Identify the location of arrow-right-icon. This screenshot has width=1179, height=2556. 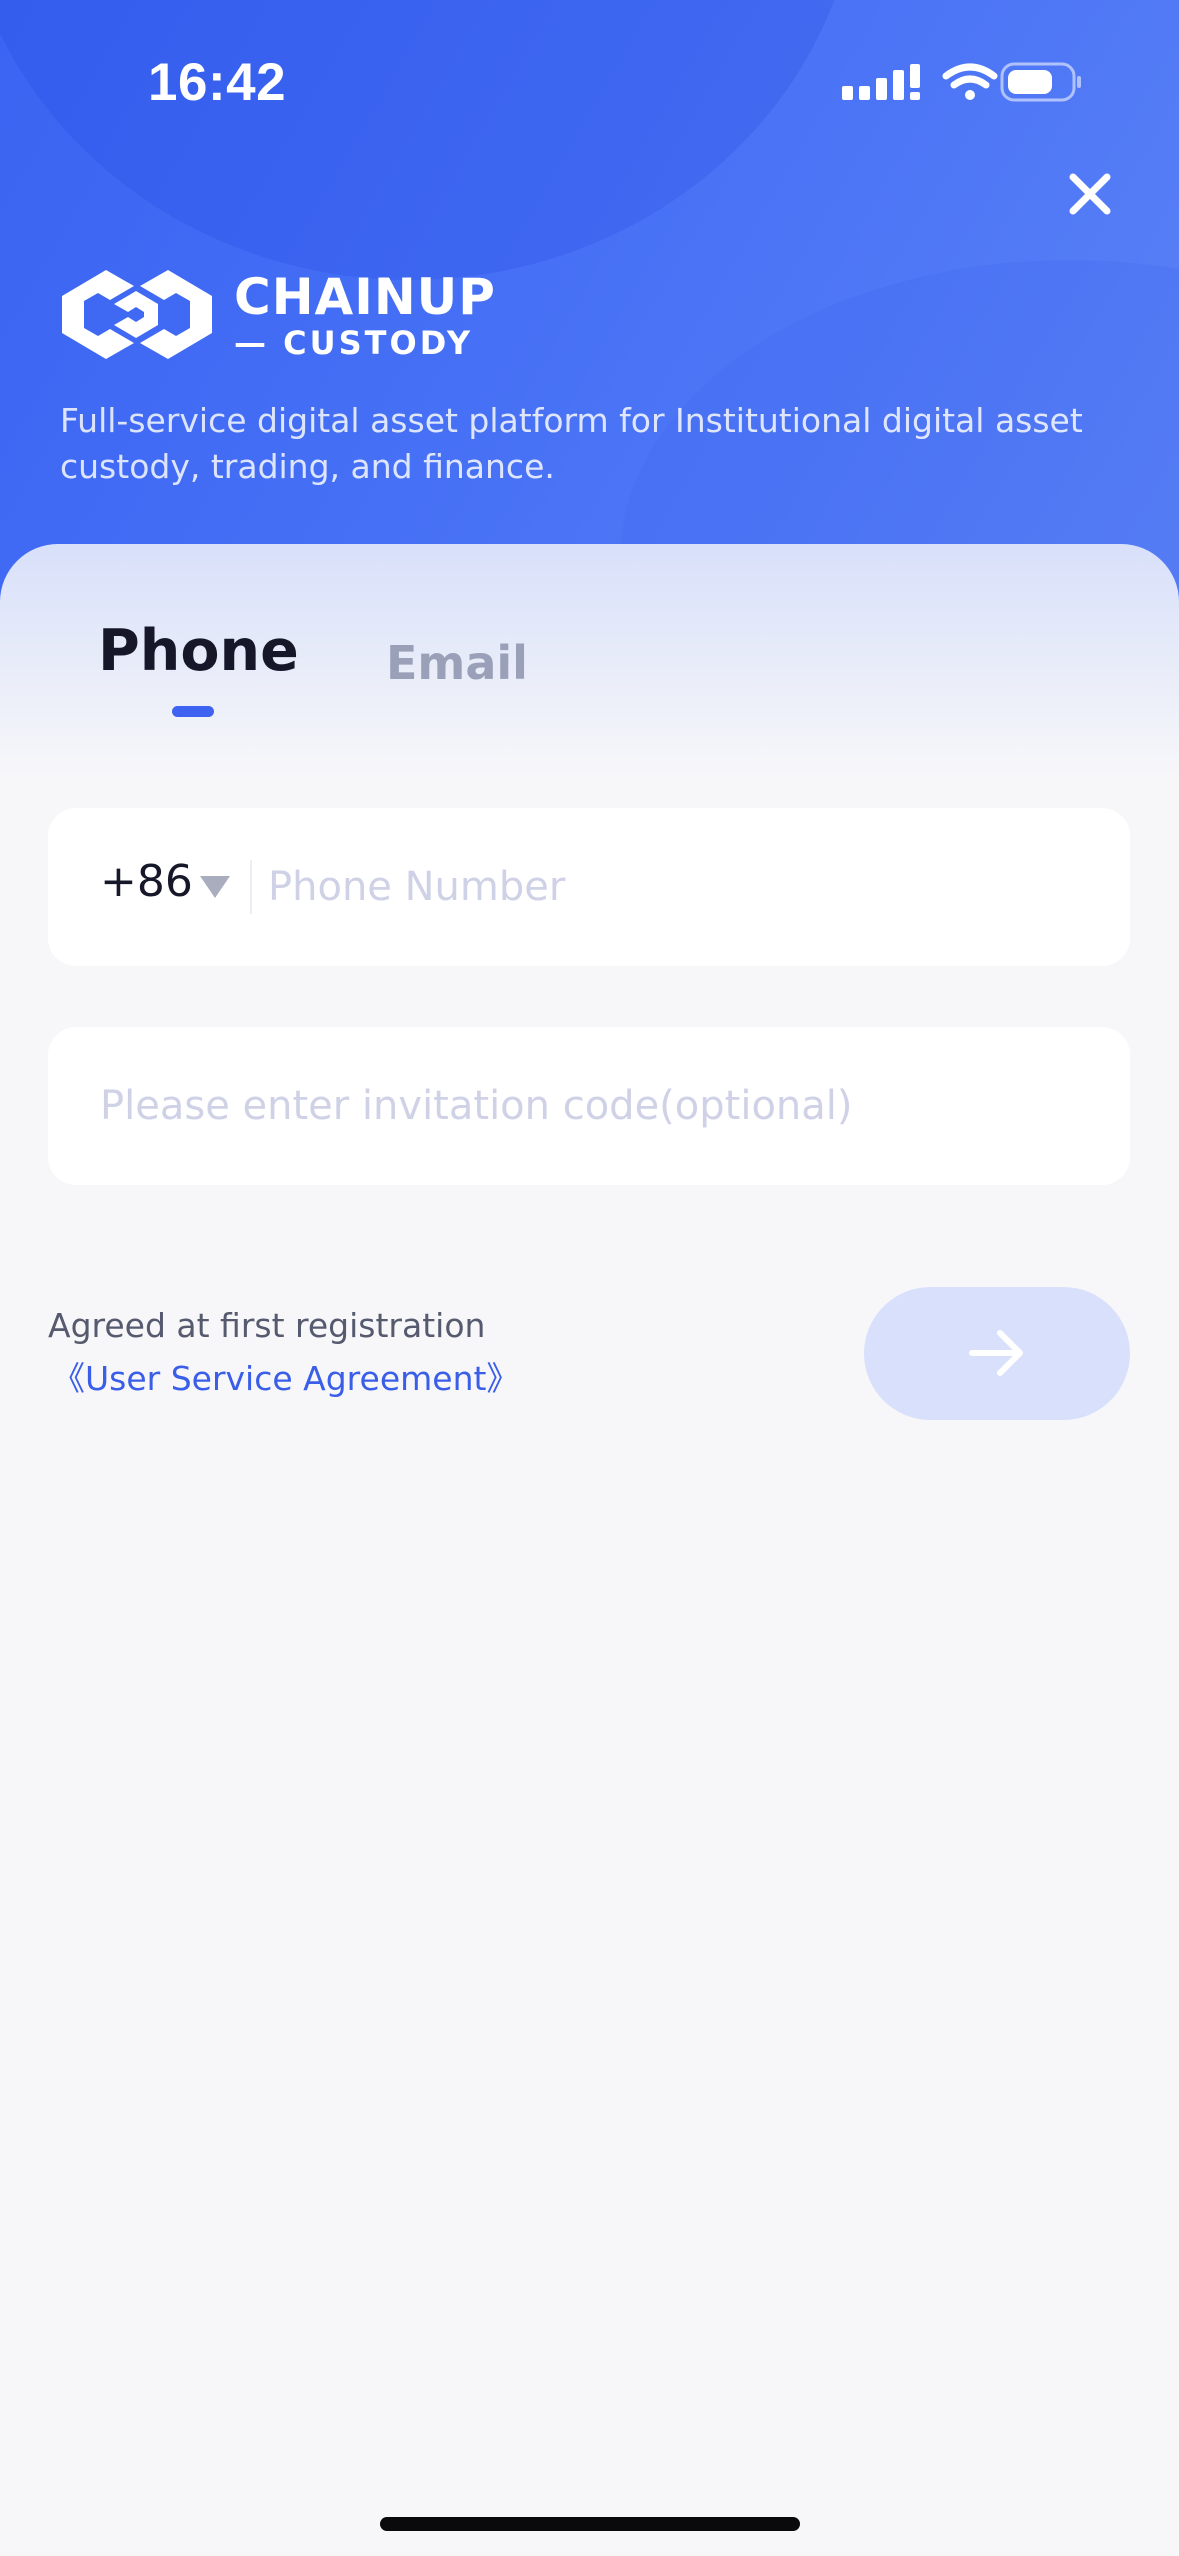
(996, 1353).